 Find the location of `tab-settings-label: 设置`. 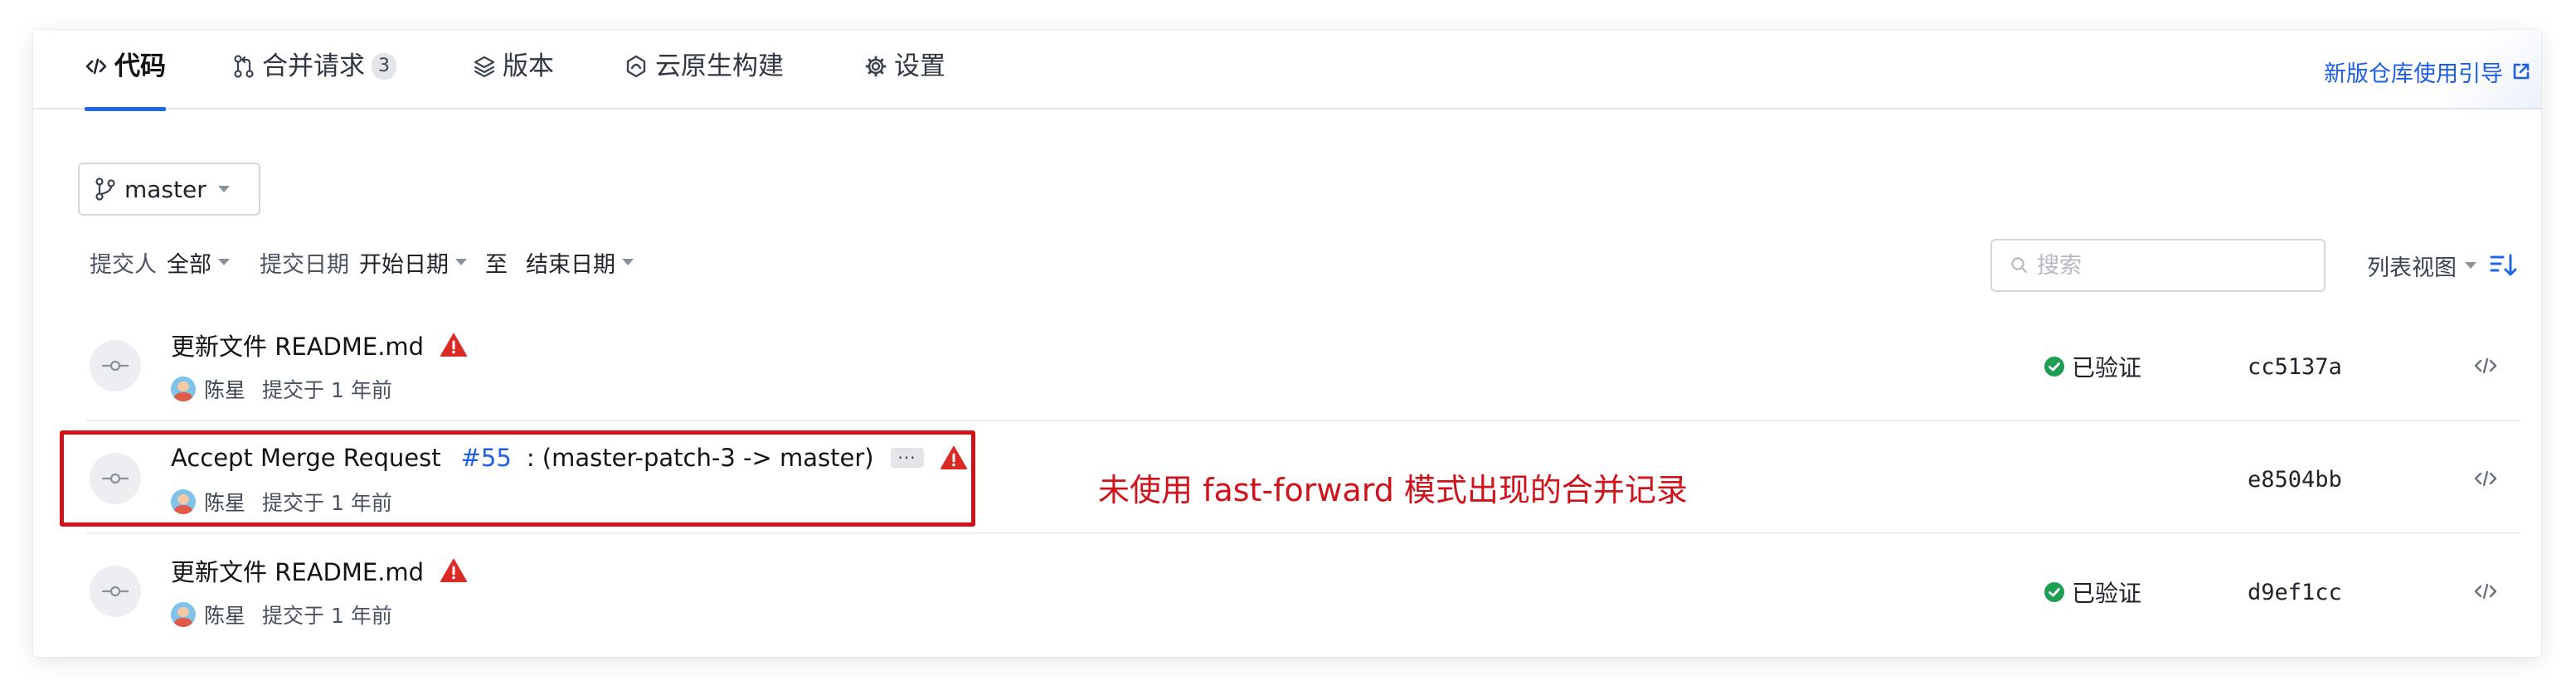

tab-settings-label: 设置 is located at coordinates (920, 66).